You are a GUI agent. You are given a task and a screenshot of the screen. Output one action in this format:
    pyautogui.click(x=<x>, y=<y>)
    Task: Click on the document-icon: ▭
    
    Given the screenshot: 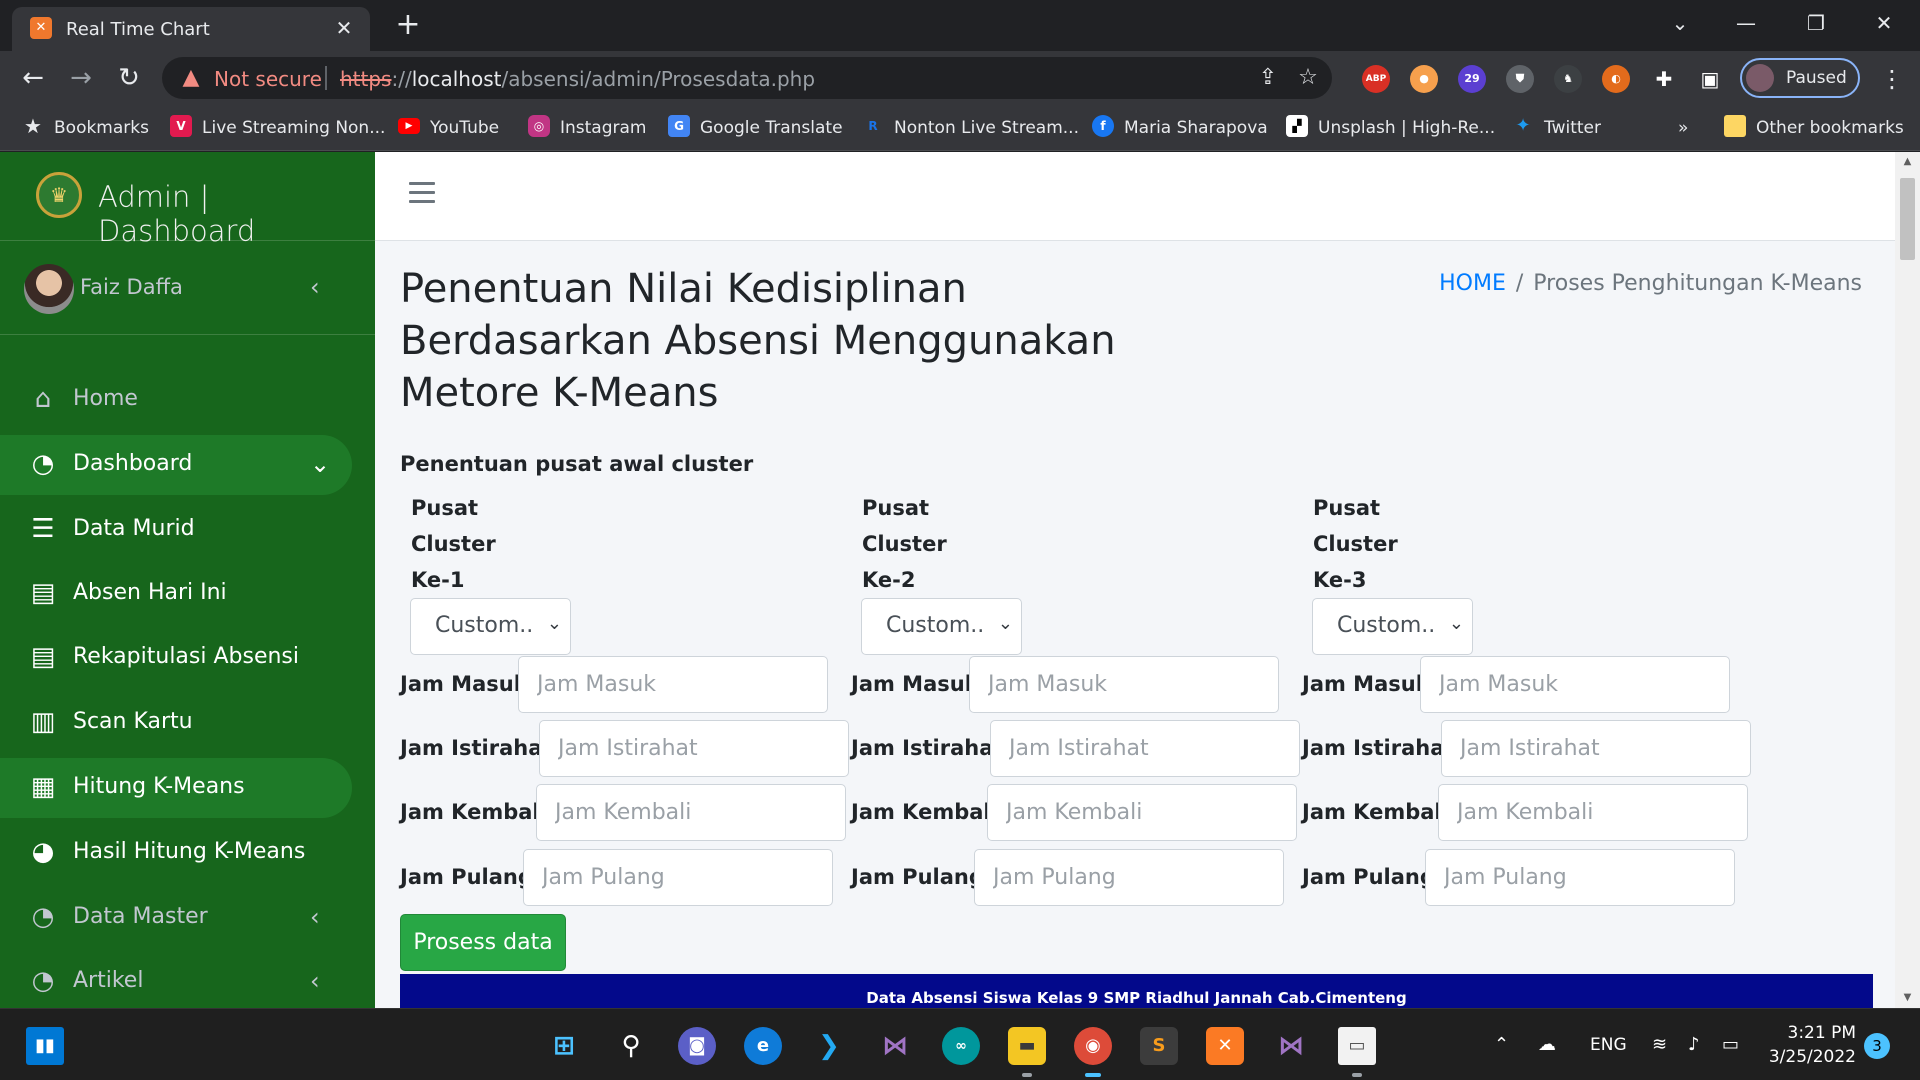 What is the action you would take?
    pyautogui.click(x=1357, y=1046)
    